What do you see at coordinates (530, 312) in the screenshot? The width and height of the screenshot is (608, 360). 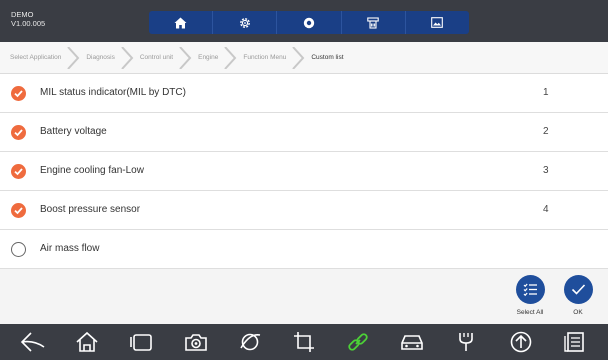 I see `select-all-label: Select All` at bounding box center [530, 312].